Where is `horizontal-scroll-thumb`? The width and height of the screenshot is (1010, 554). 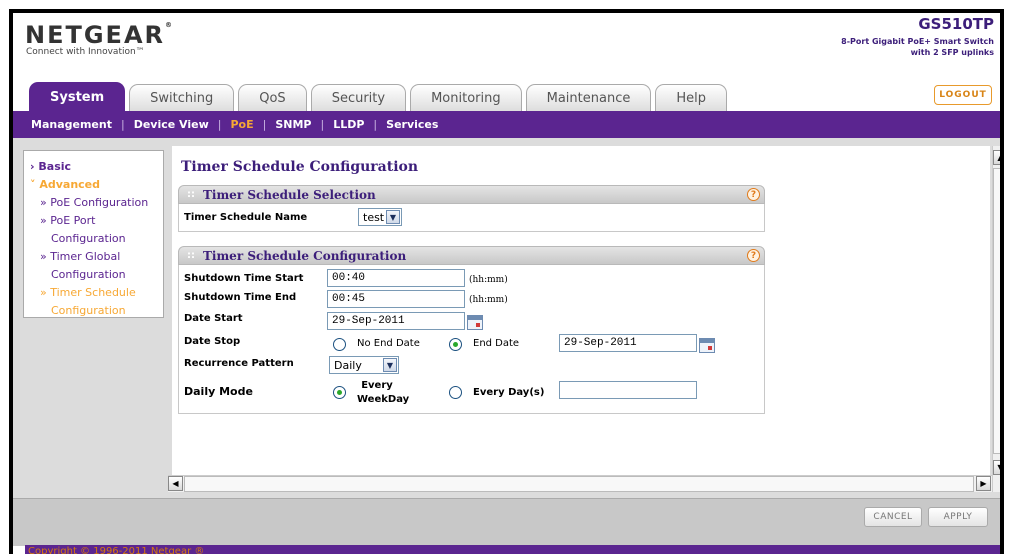
horizontal-scroll-thumb is located at coordinates (579, 484).